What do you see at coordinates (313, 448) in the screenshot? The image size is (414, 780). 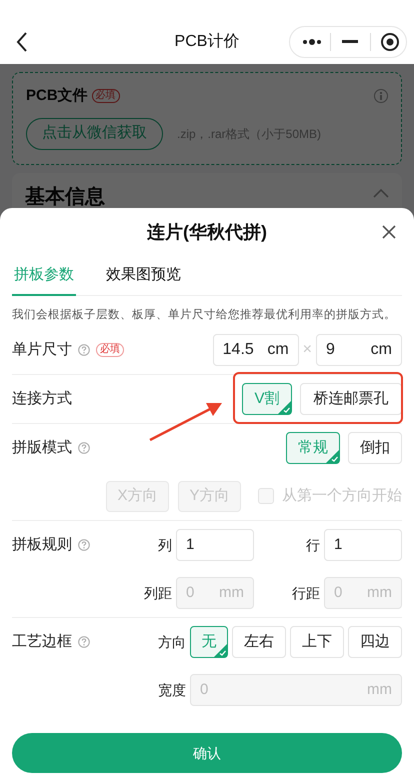 I see `option-button: 常规` at bounding box center [313, 448].